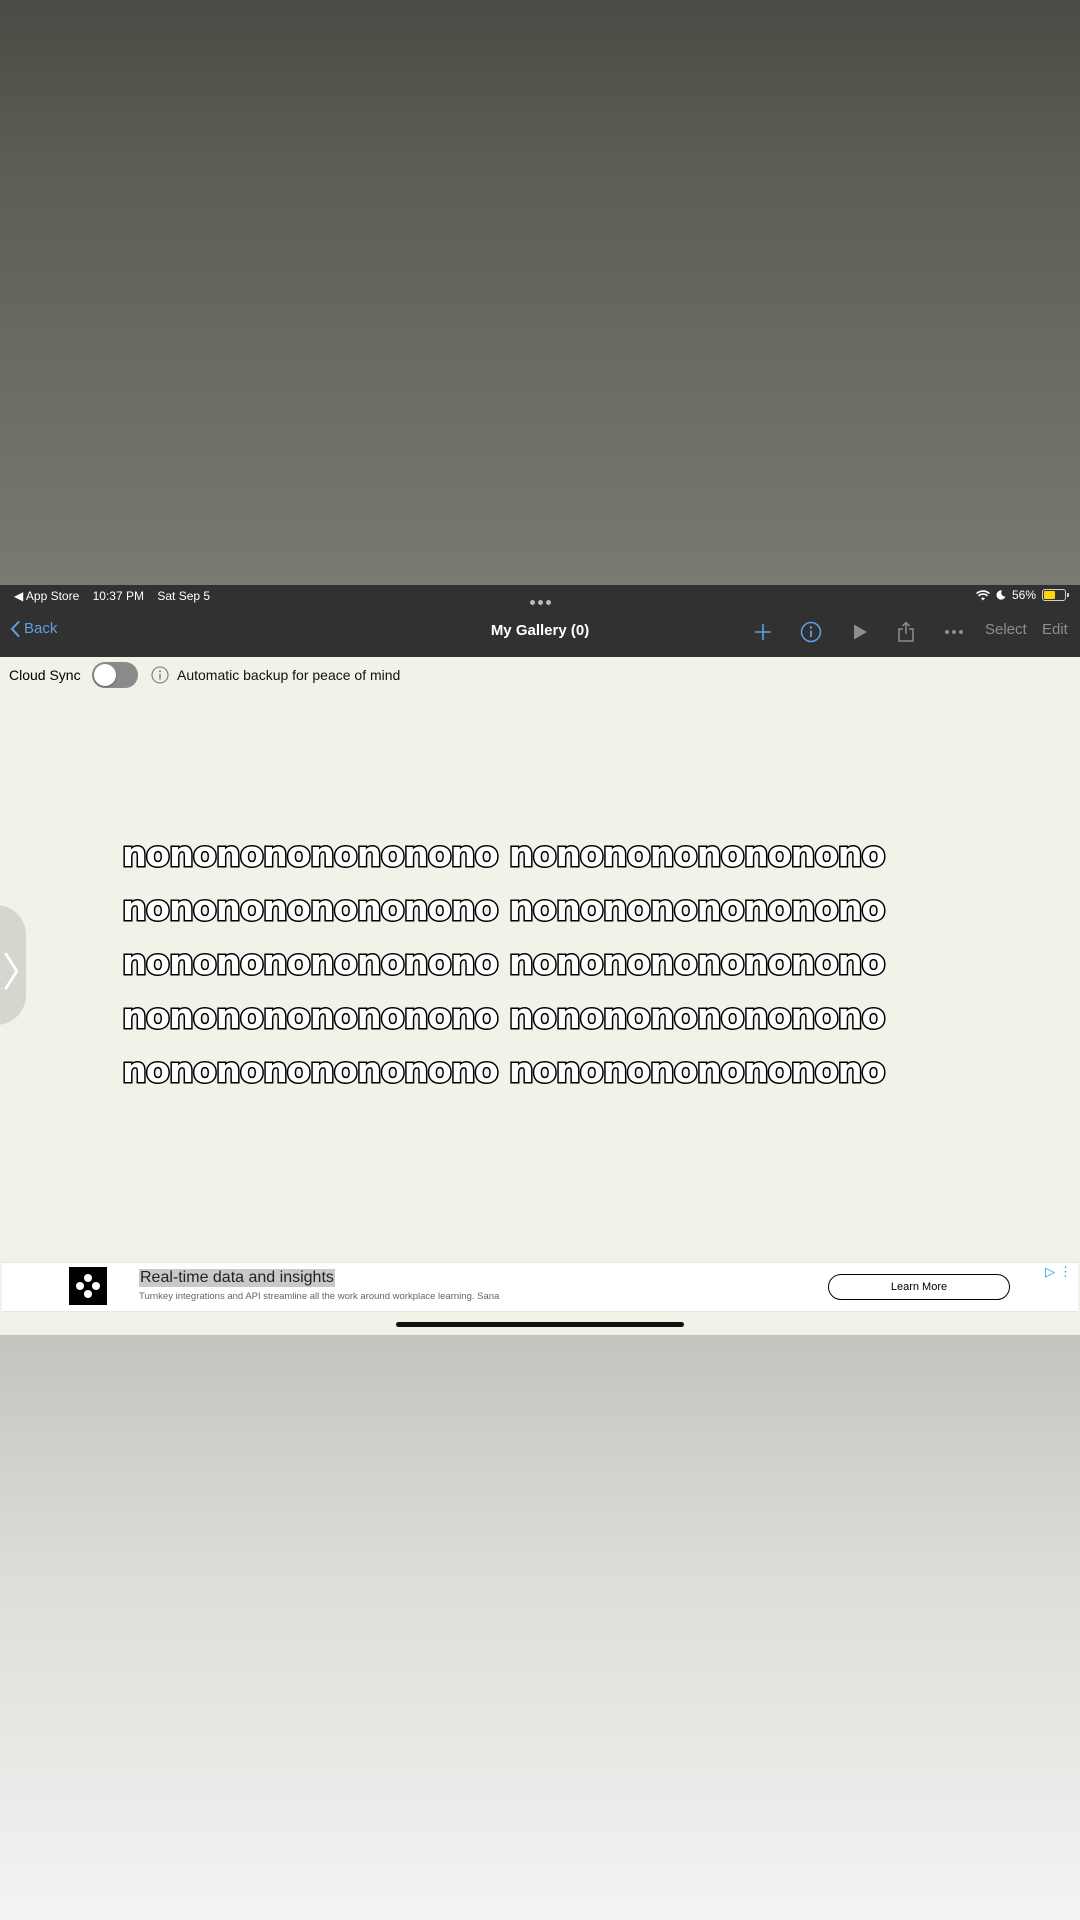  What do you see at coordinates (1050, 1271) in the screenshot?
I see `ad-choices-icon: ▷` at bounding box center [1050, 1271].